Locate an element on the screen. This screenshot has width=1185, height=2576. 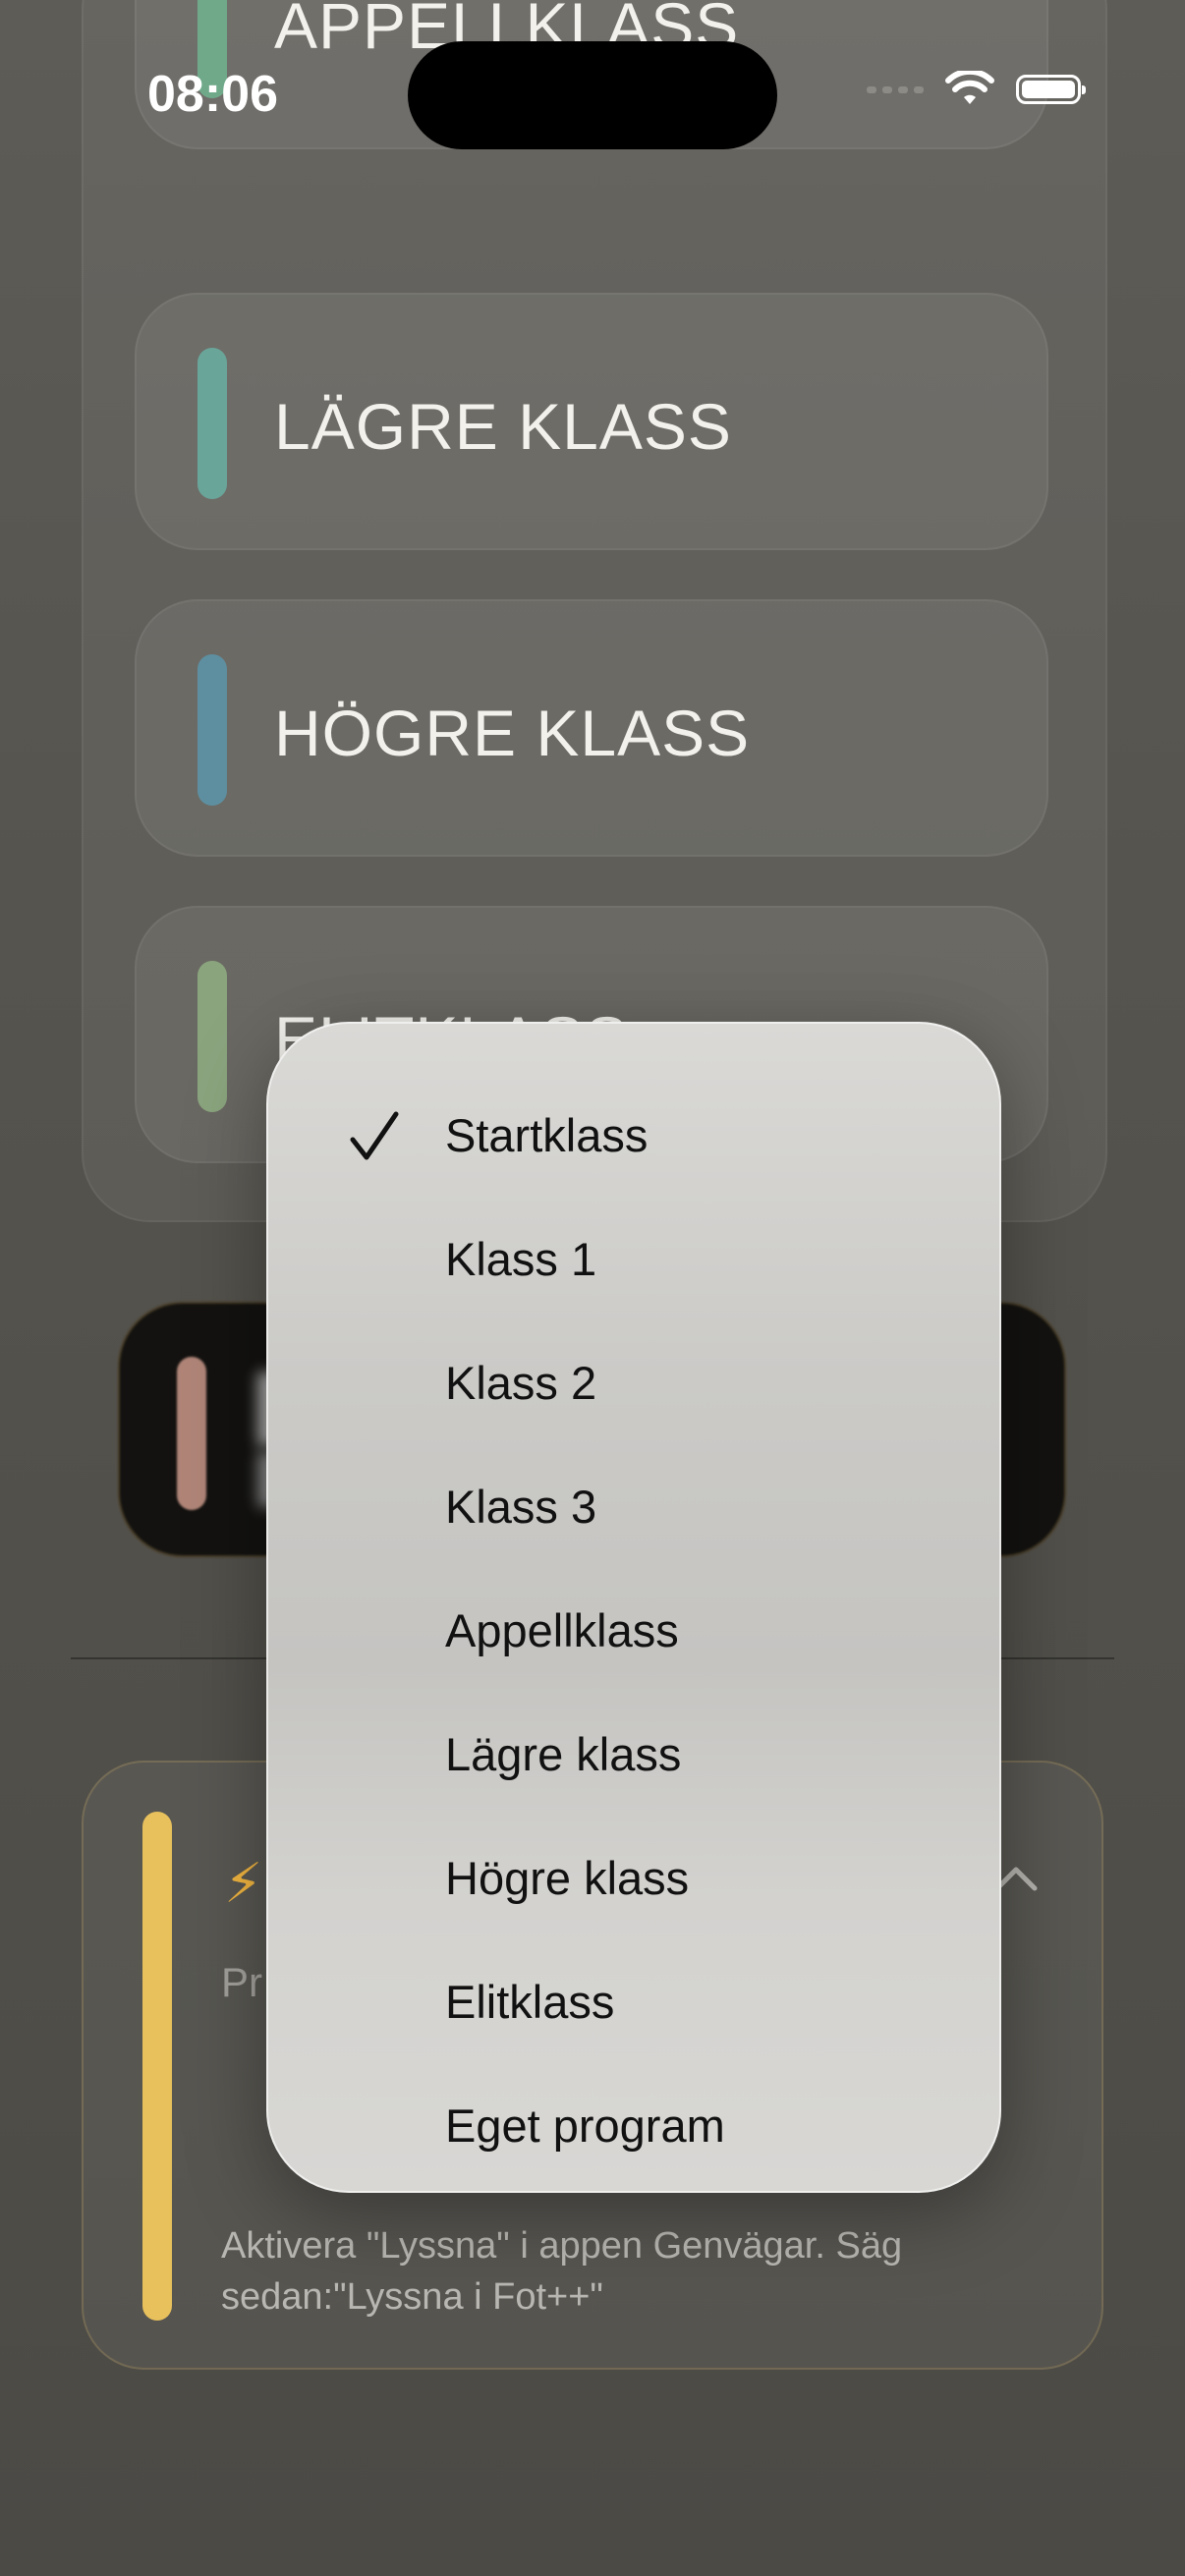
info-label-partial: Pr is located at coordinates (242, 1982).